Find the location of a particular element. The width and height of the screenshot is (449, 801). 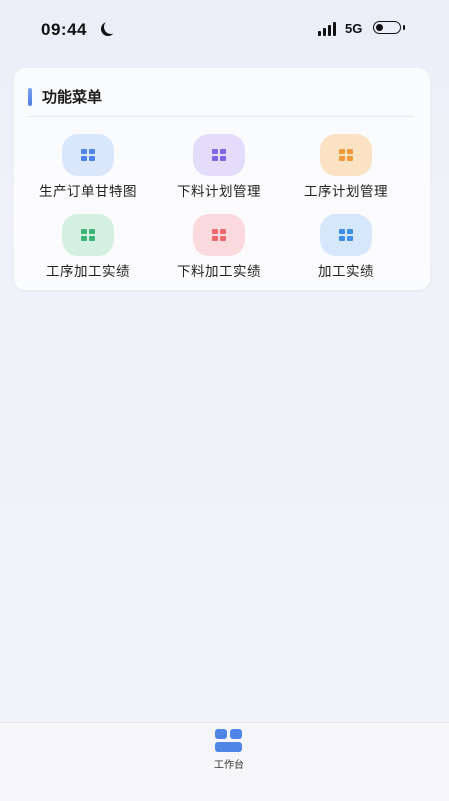

title-accent-bar is located at coordinates (30, 97).